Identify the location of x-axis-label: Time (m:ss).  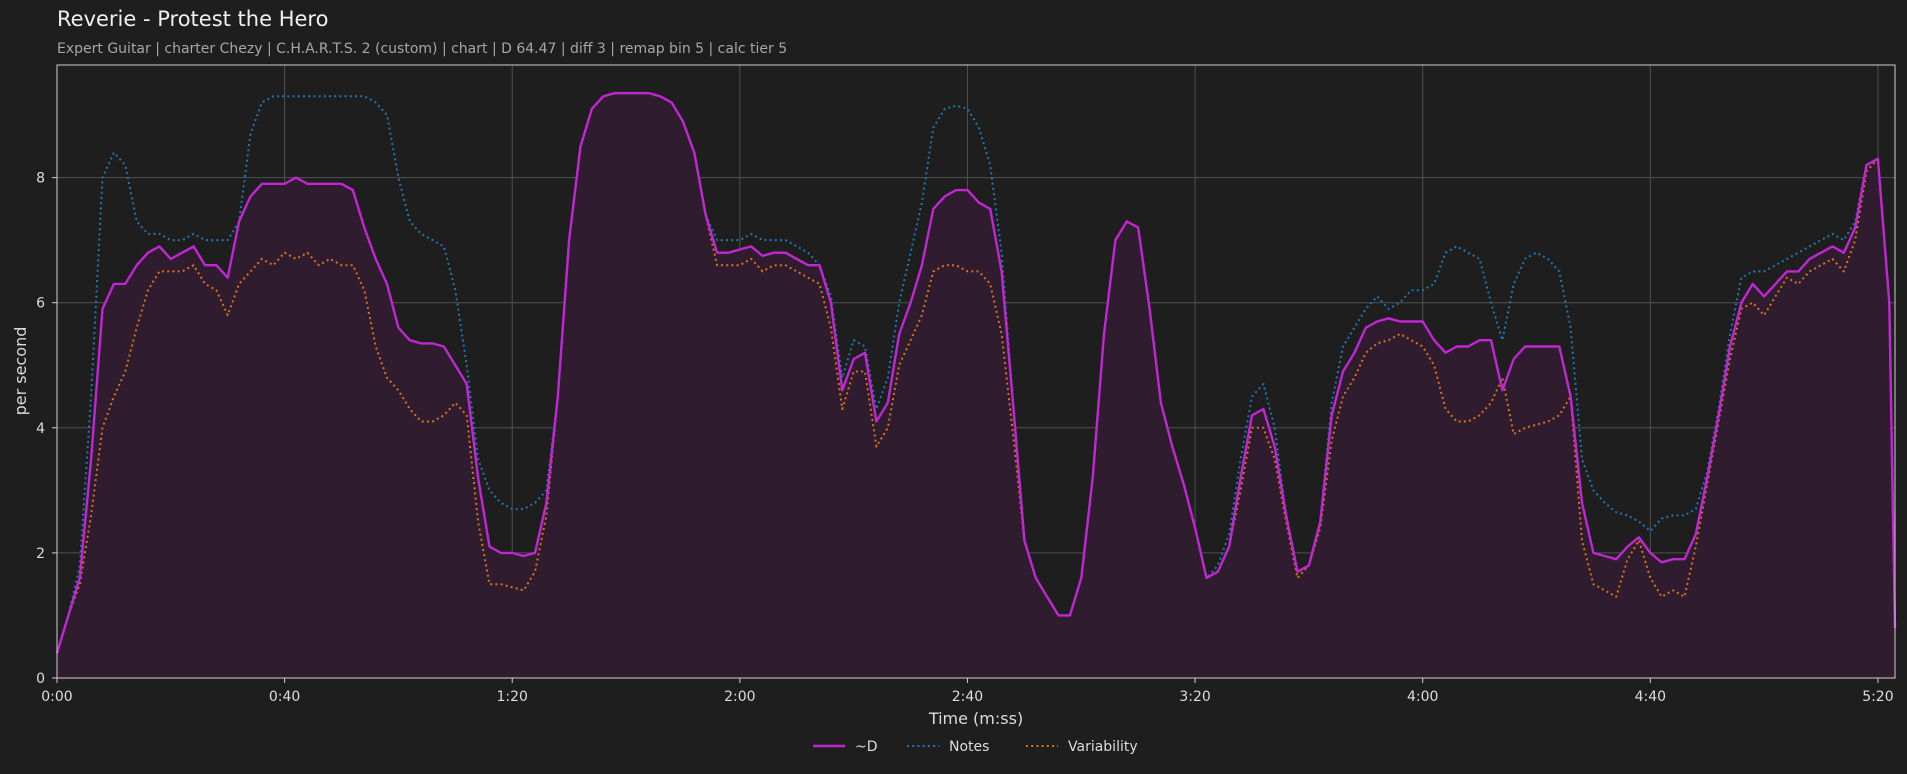
(975, 718).